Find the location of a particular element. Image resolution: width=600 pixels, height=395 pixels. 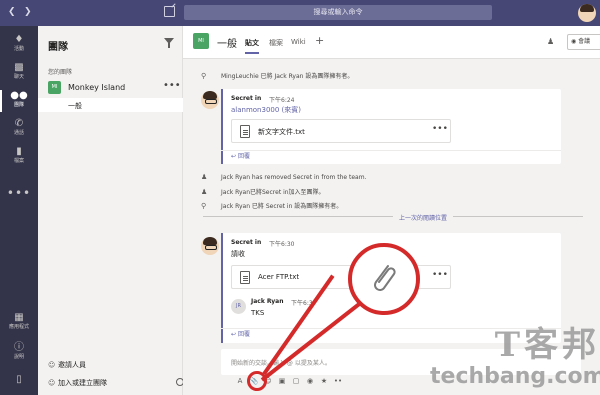

mobile-icon: ▯ is located at coordinates (19, 379).